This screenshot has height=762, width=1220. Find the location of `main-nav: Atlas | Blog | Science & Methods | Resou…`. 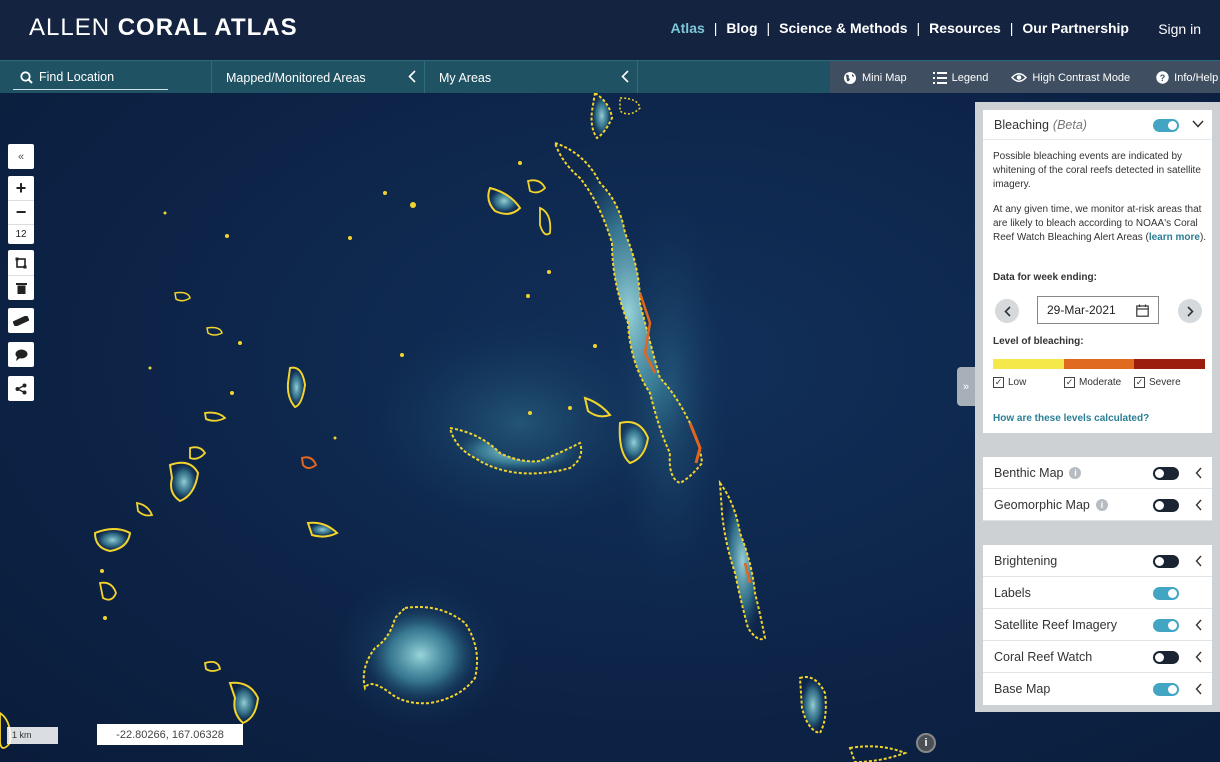

main-nav: Atlas | Blog | Science & Methods | Resou… is located at coordinates (900, 28).